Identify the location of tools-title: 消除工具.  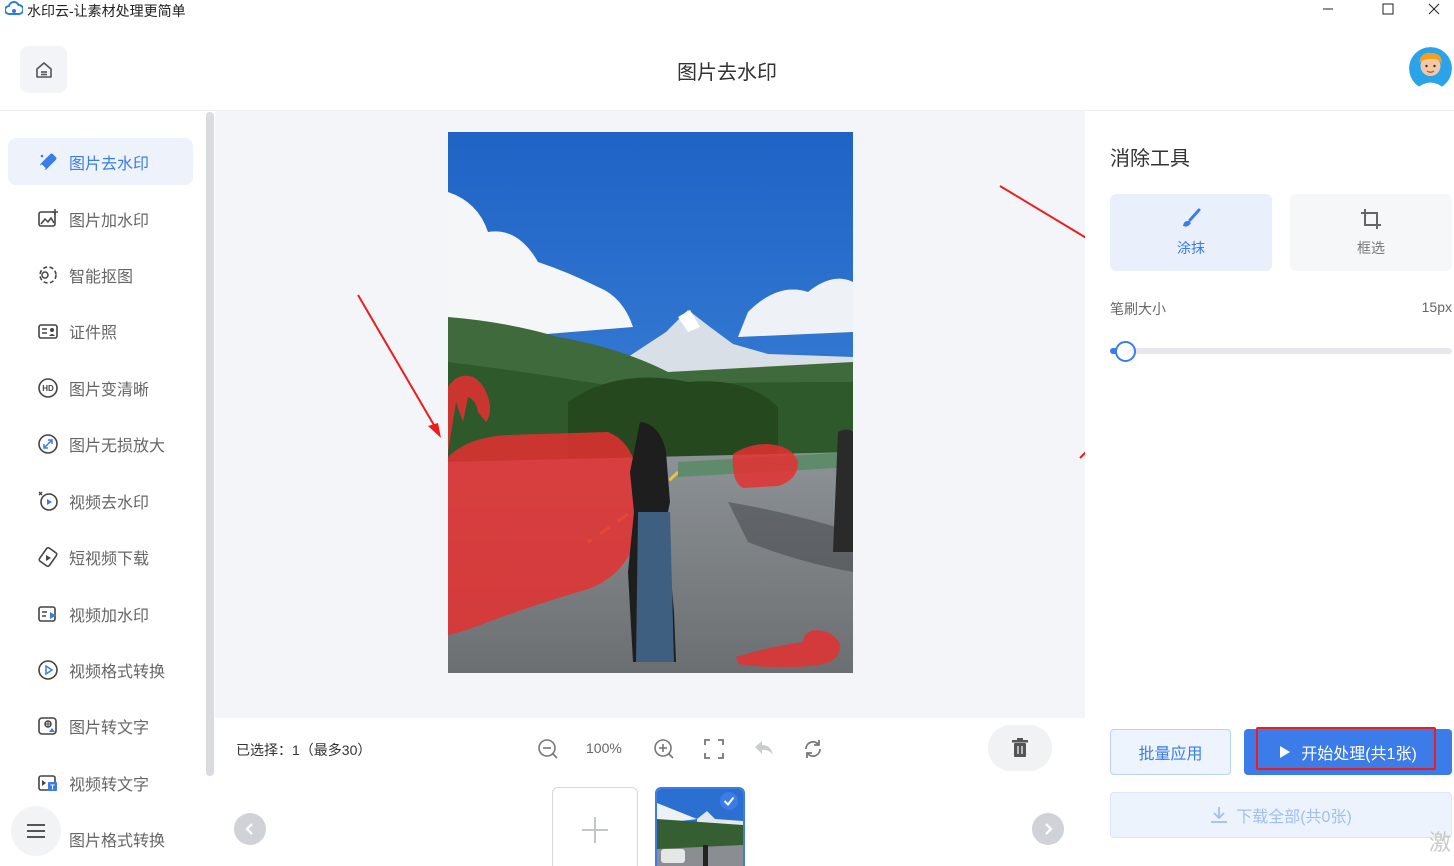
(1150, 159).